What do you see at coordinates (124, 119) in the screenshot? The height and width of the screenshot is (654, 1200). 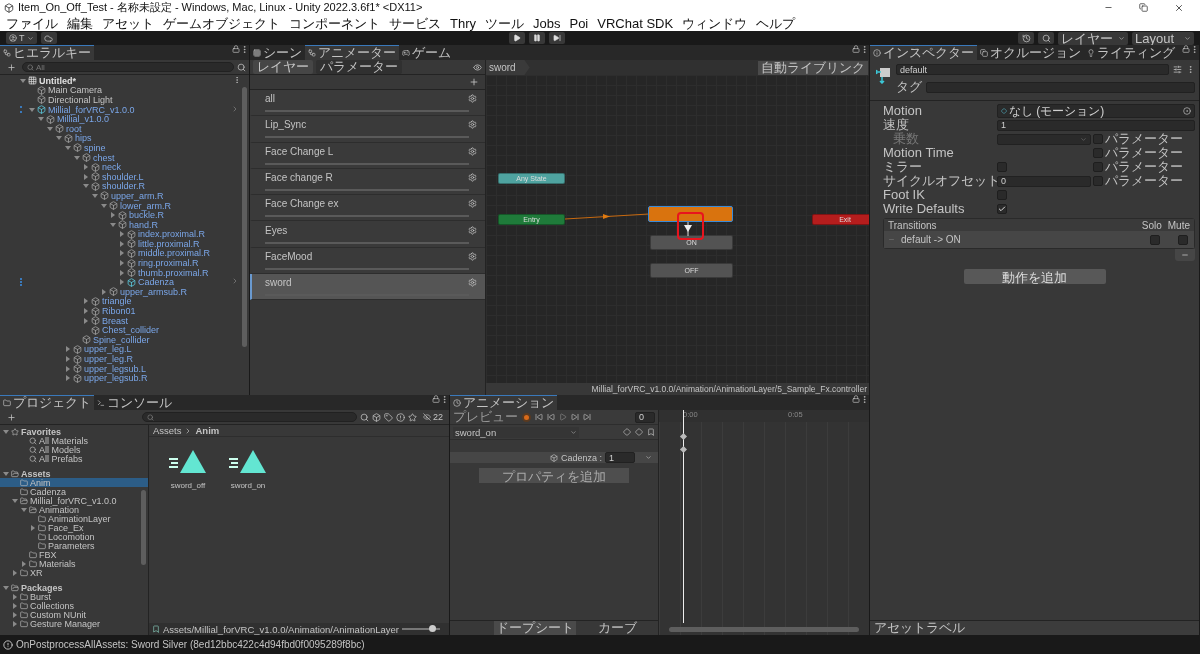 I see `hierarchy-item: Millial_v1.0.0` at bounding box center [124, 119].